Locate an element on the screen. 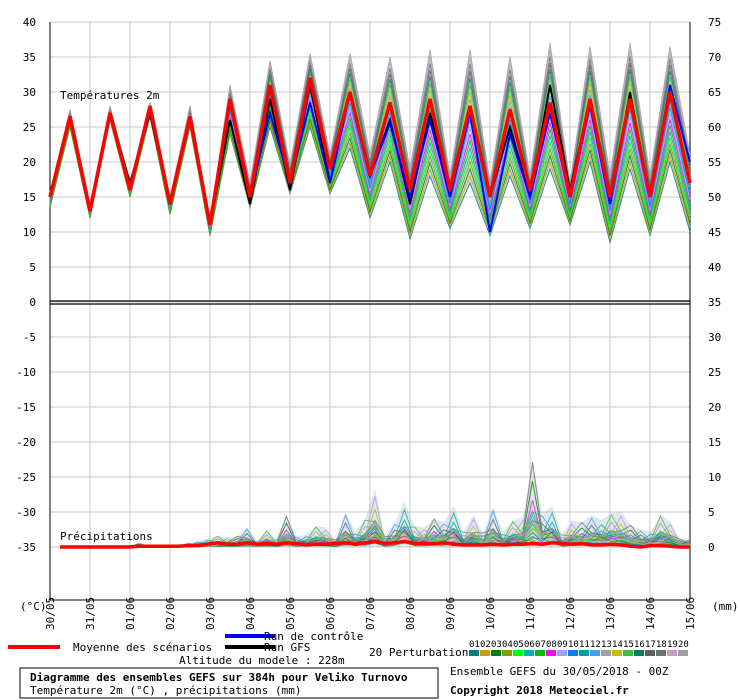 Image resolution: width=740 pixels, height=700 pixels. right-tick-label: 5 is located at coordinates (711, 512).